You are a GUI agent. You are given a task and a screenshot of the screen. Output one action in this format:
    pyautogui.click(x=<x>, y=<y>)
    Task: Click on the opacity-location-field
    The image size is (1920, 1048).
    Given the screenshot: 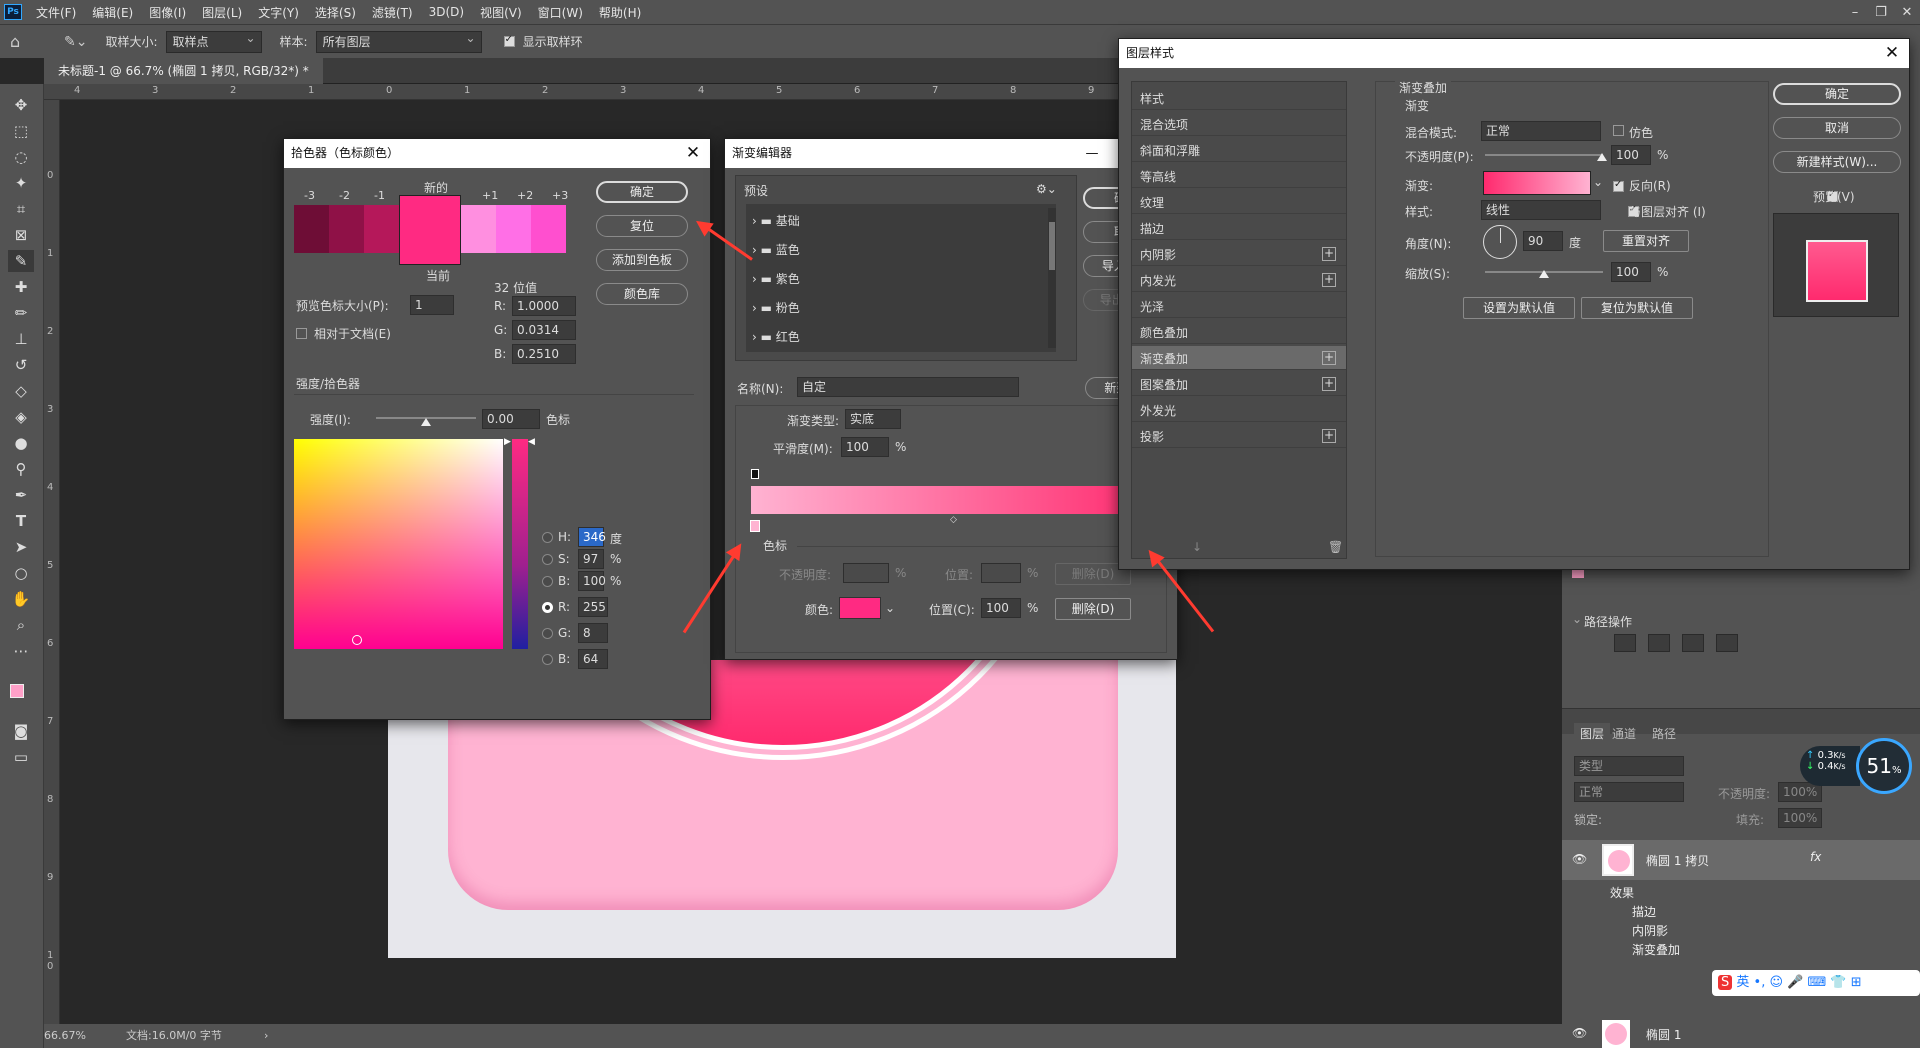 What is the action you would take?
    pyautogui.click(x=1001, y=573)
    